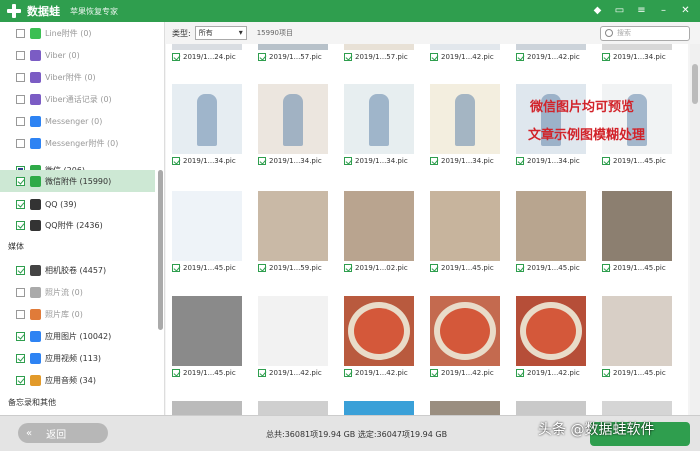  What do you see at coordinates (300, 268) in the screenshot?
I see `thumbnail-caption: 2019/1...59.pic` at bounding box center [300, 268].